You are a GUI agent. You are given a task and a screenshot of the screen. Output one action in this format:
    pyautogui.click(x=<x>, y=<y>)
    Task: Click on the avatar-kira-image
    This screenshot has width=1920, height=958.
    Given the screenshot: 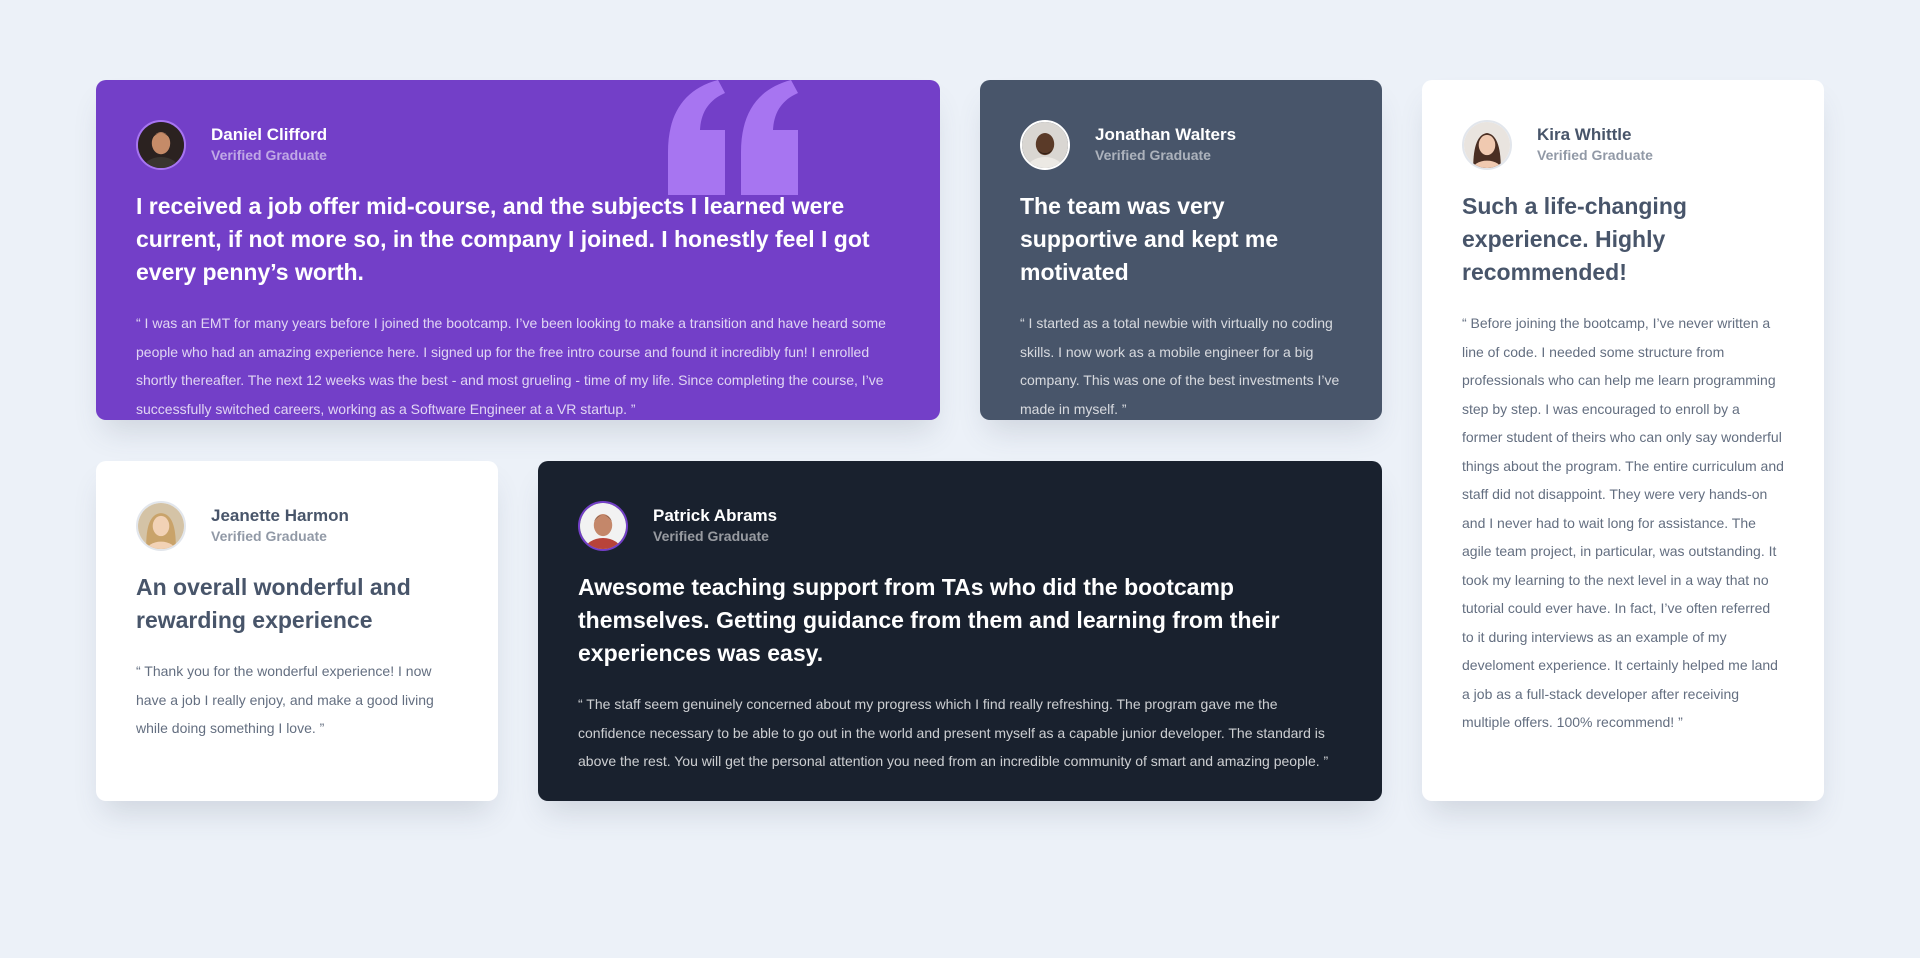 What is the action you would take?
    pyautogui.click(x=1487, y=145)
    